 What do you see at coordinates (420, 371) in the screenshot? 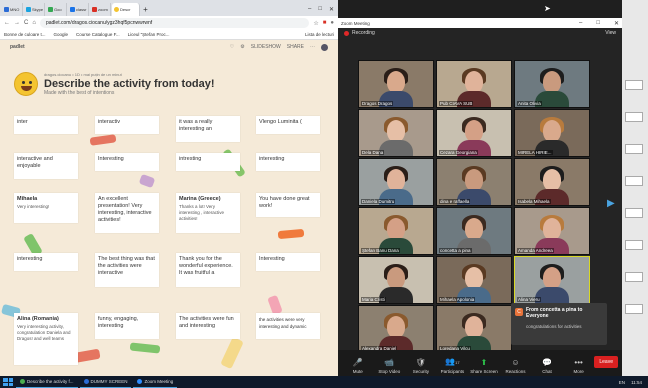
I see `toolbar-label: Security` at bounding box center [420, 371].